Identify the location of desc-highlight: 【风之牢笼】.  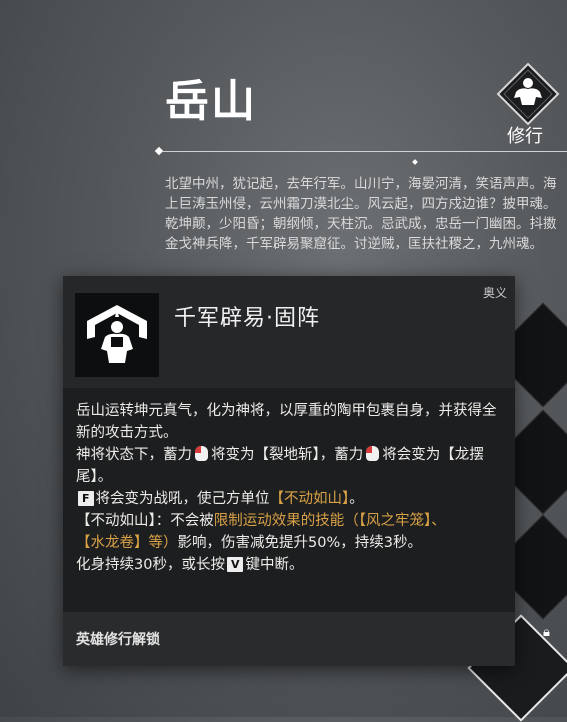
(395, 521).